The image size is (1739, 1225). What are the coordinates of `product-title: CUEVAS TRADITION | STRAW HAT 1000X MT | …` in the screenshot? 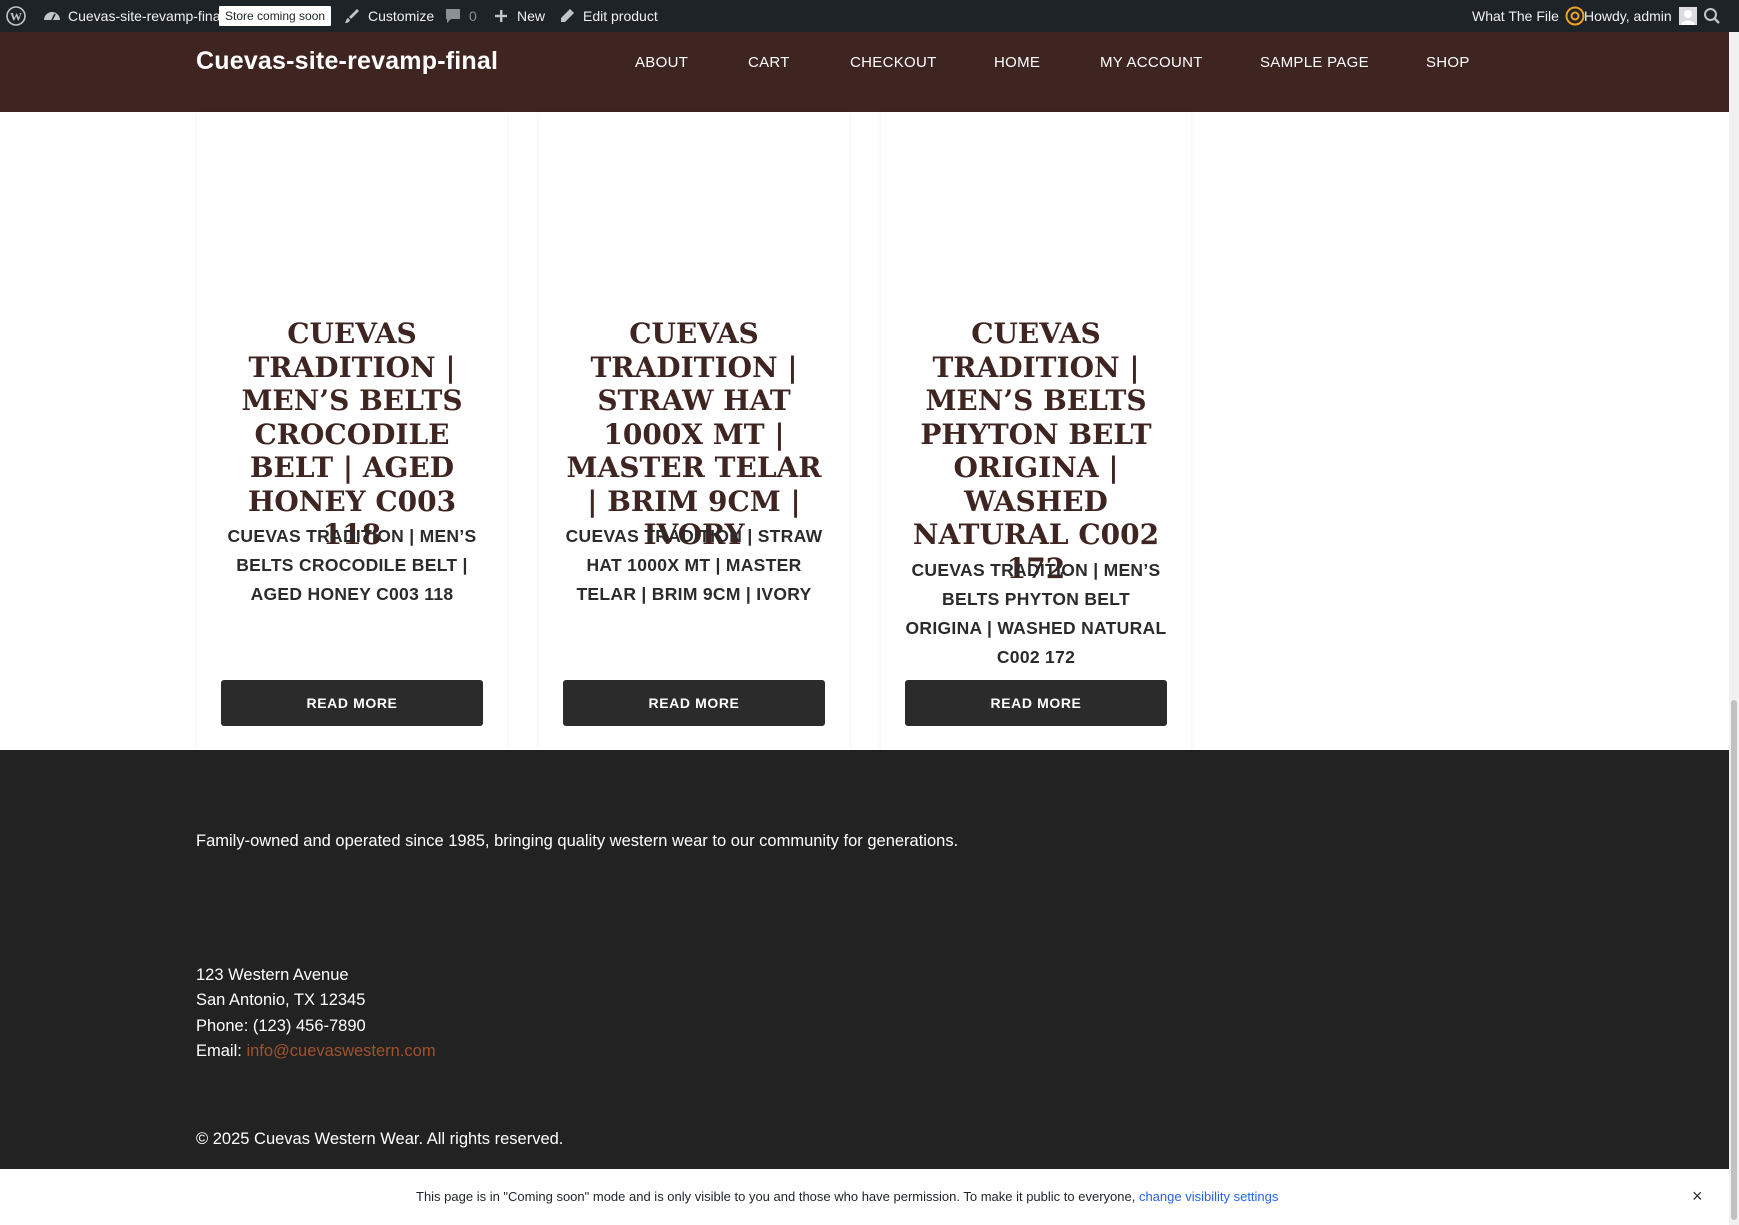 It's located at (694, 434).